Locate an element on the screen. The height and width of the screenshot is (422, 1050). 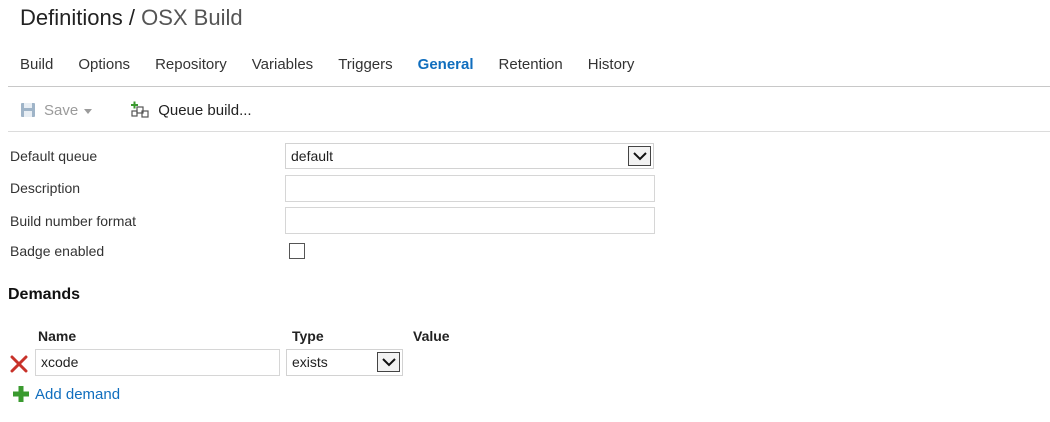
demands-title: Demands is located at coordinates (44, 294).